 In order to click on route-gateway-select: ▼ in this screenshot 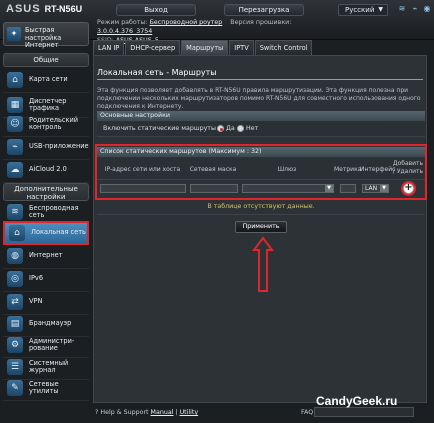, I will do `click(288, 188)`.